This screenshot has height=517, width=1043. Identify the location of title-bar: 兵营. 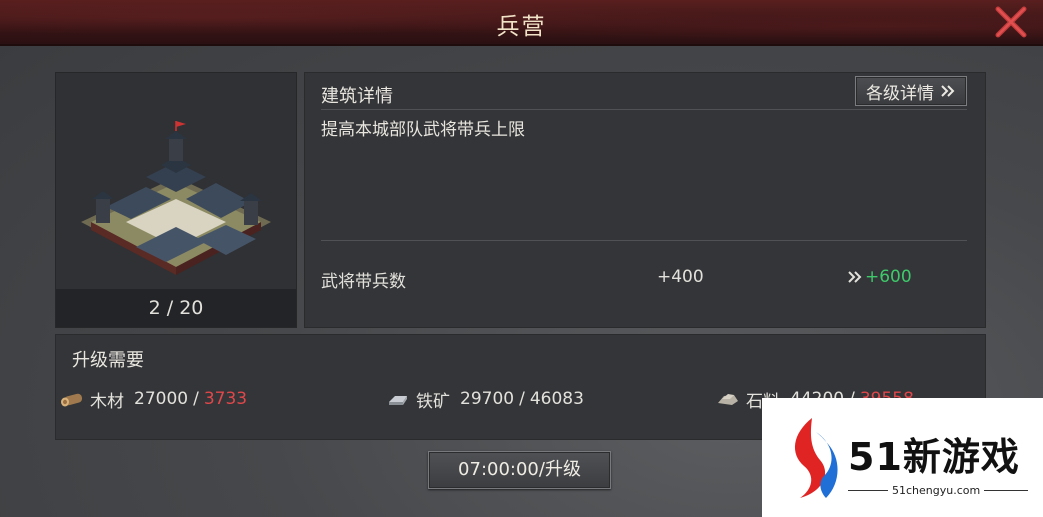
(521, 23).